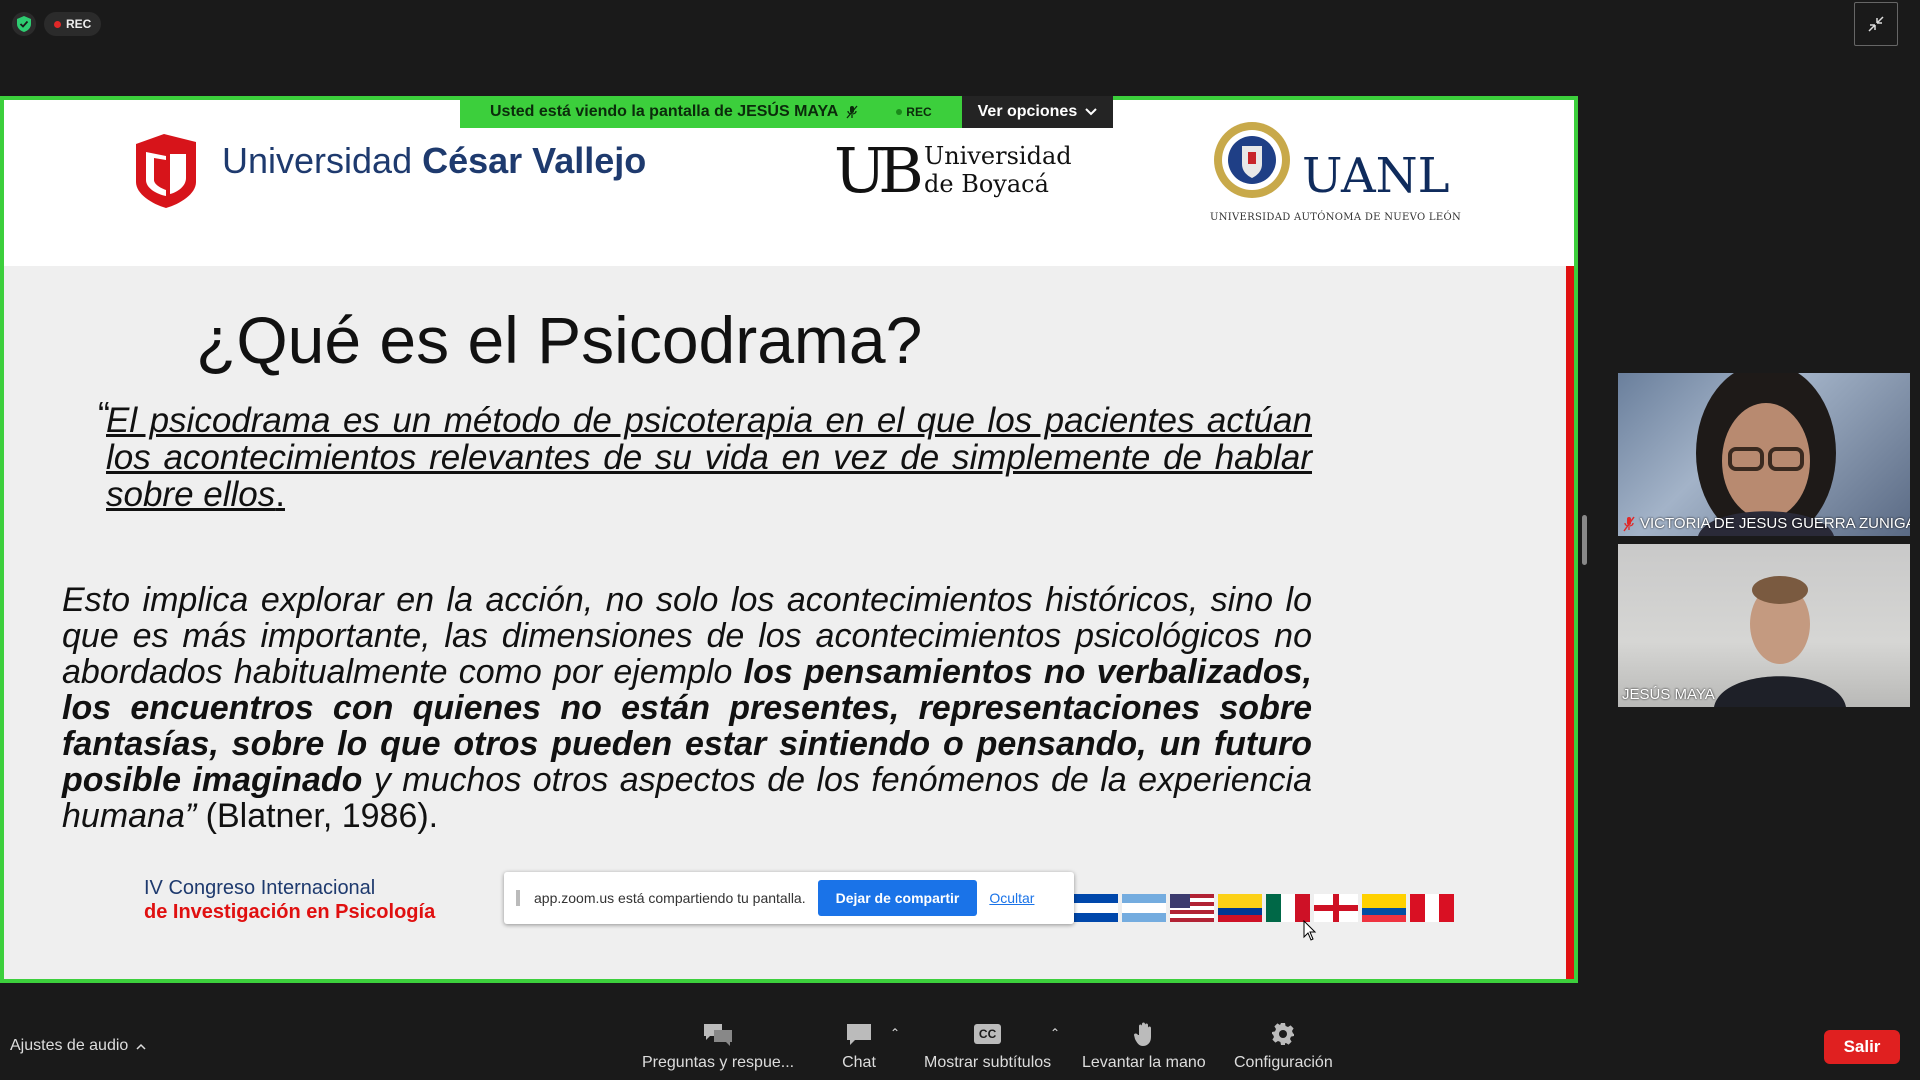  Describe the element at coordinates (322, 160) in the screenshot. I see `ucv-name-regular: Universidad` at that location.